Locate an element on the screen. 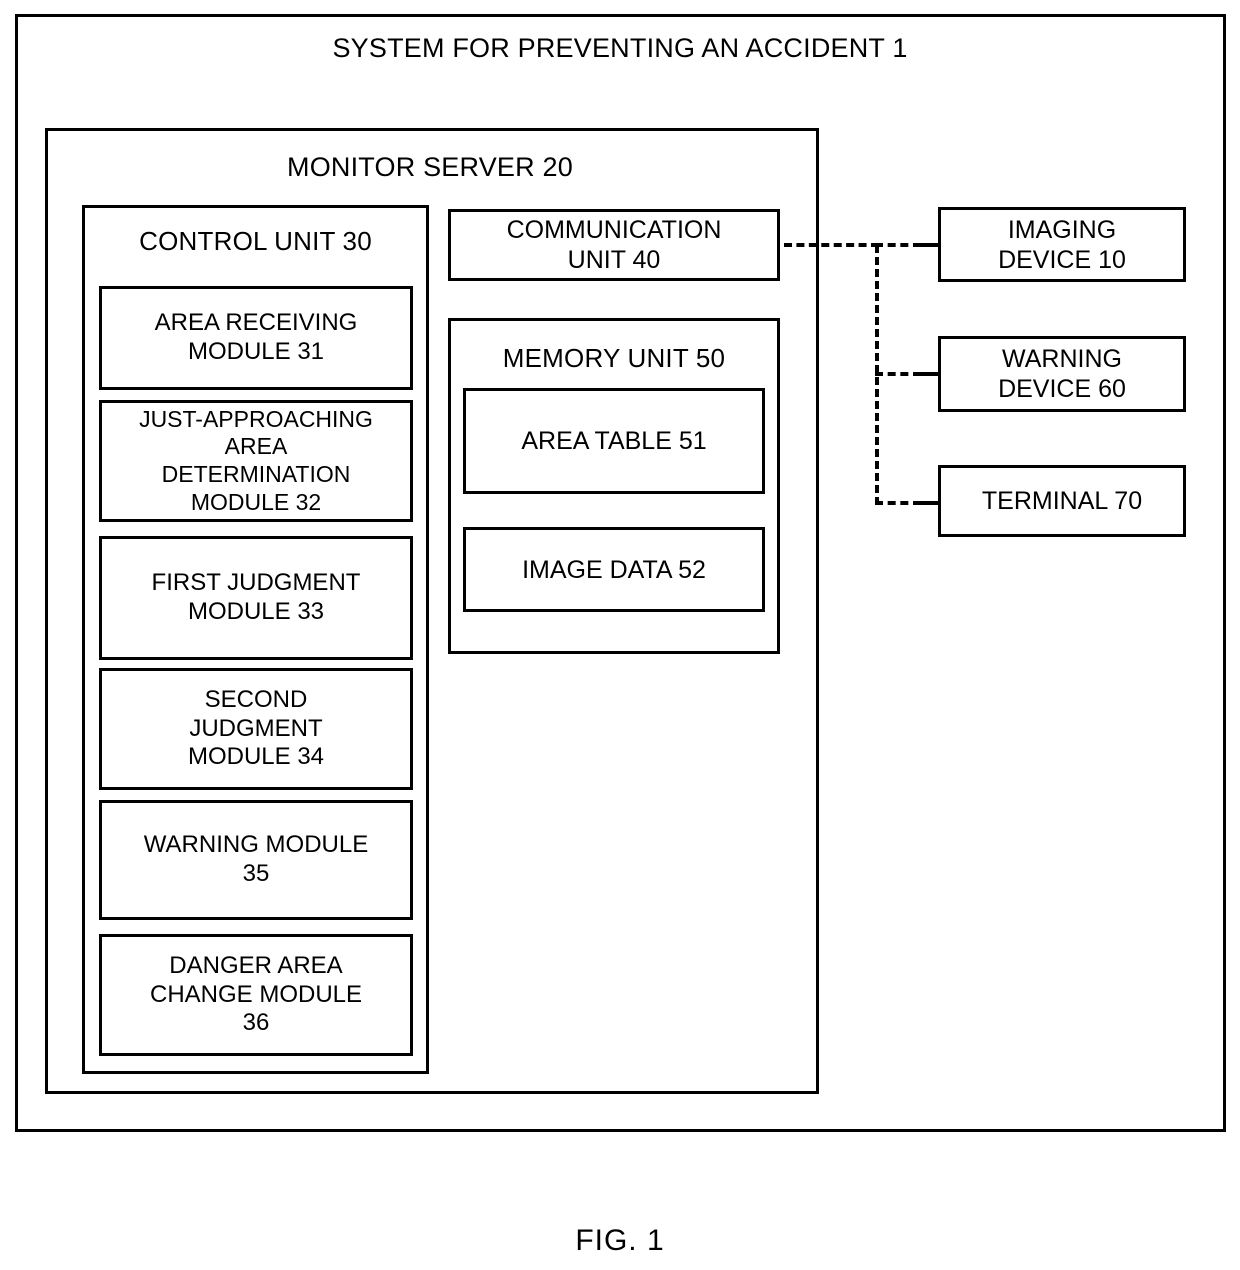 The width and height of the screenshot is (1240, 1270). connector-warning-device-stub is located at coordinates (927, 374).